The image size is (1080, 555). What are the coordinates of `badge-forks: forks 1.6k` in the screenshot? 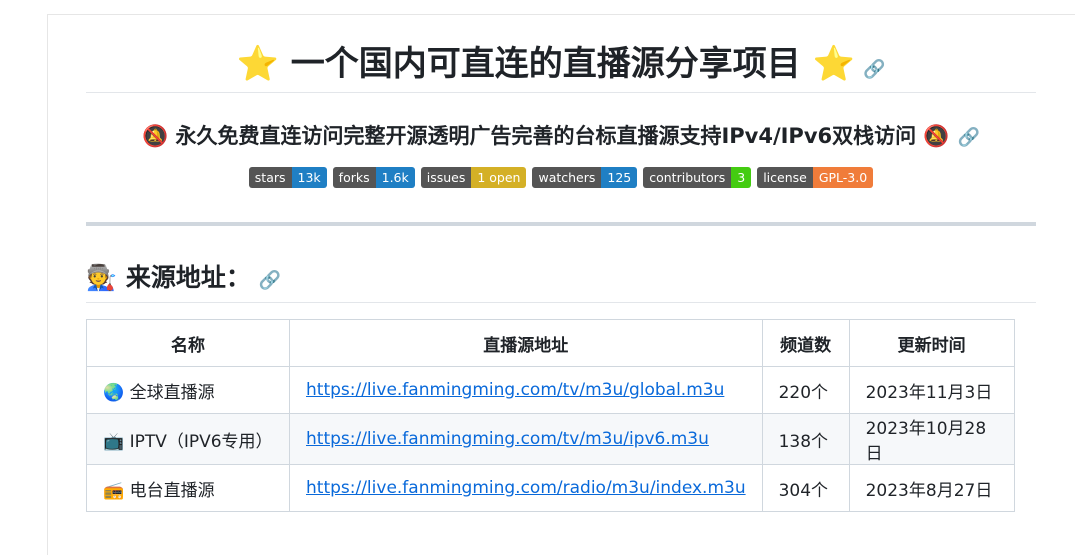 It's located at (373, 177).